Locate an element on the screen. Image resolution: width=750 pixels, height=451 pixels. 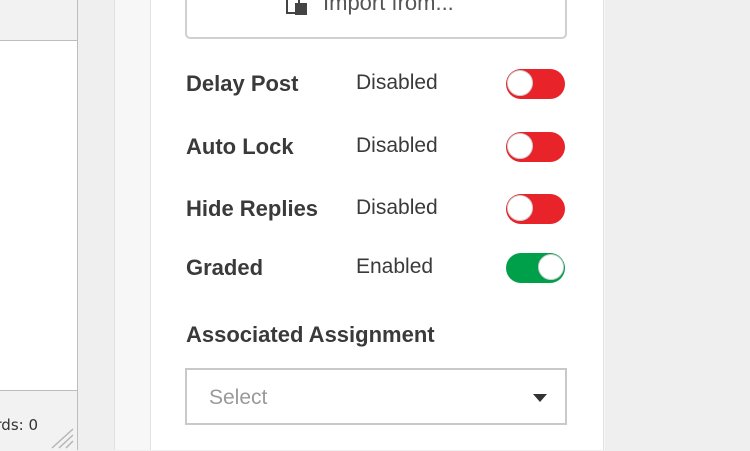
setting-label: Graded is located at coordinates (225, 267).